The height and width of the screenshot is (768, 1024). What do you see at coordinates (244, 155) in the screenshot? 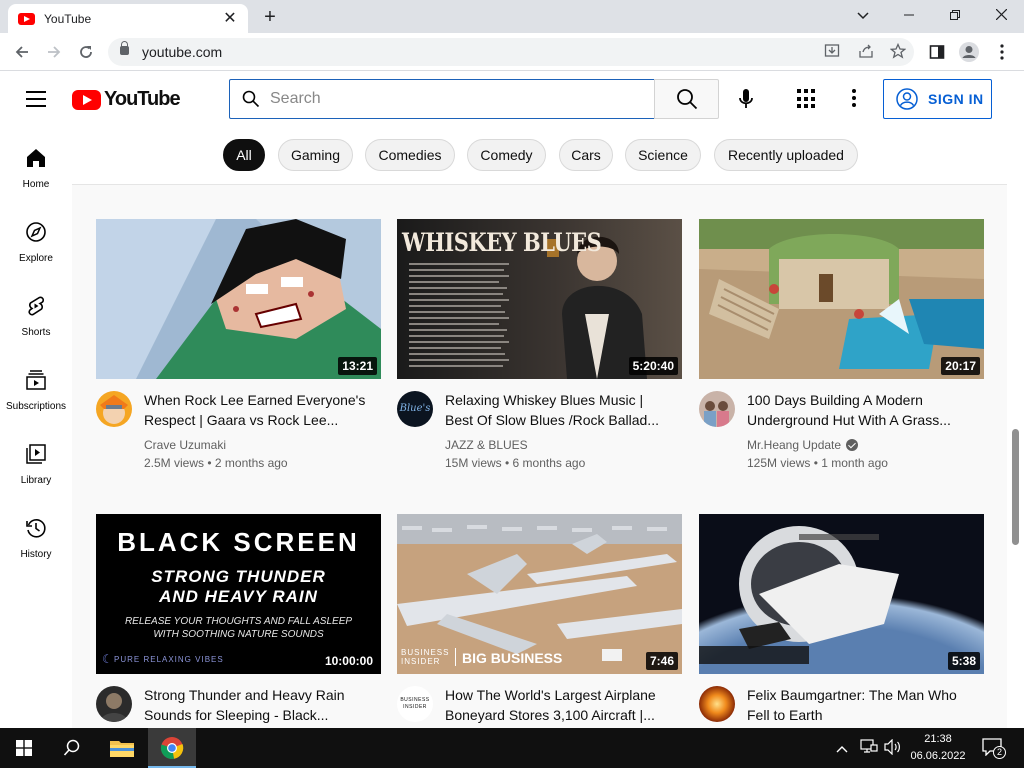
I see `chip-all: All` at bounding box center [244, 155].